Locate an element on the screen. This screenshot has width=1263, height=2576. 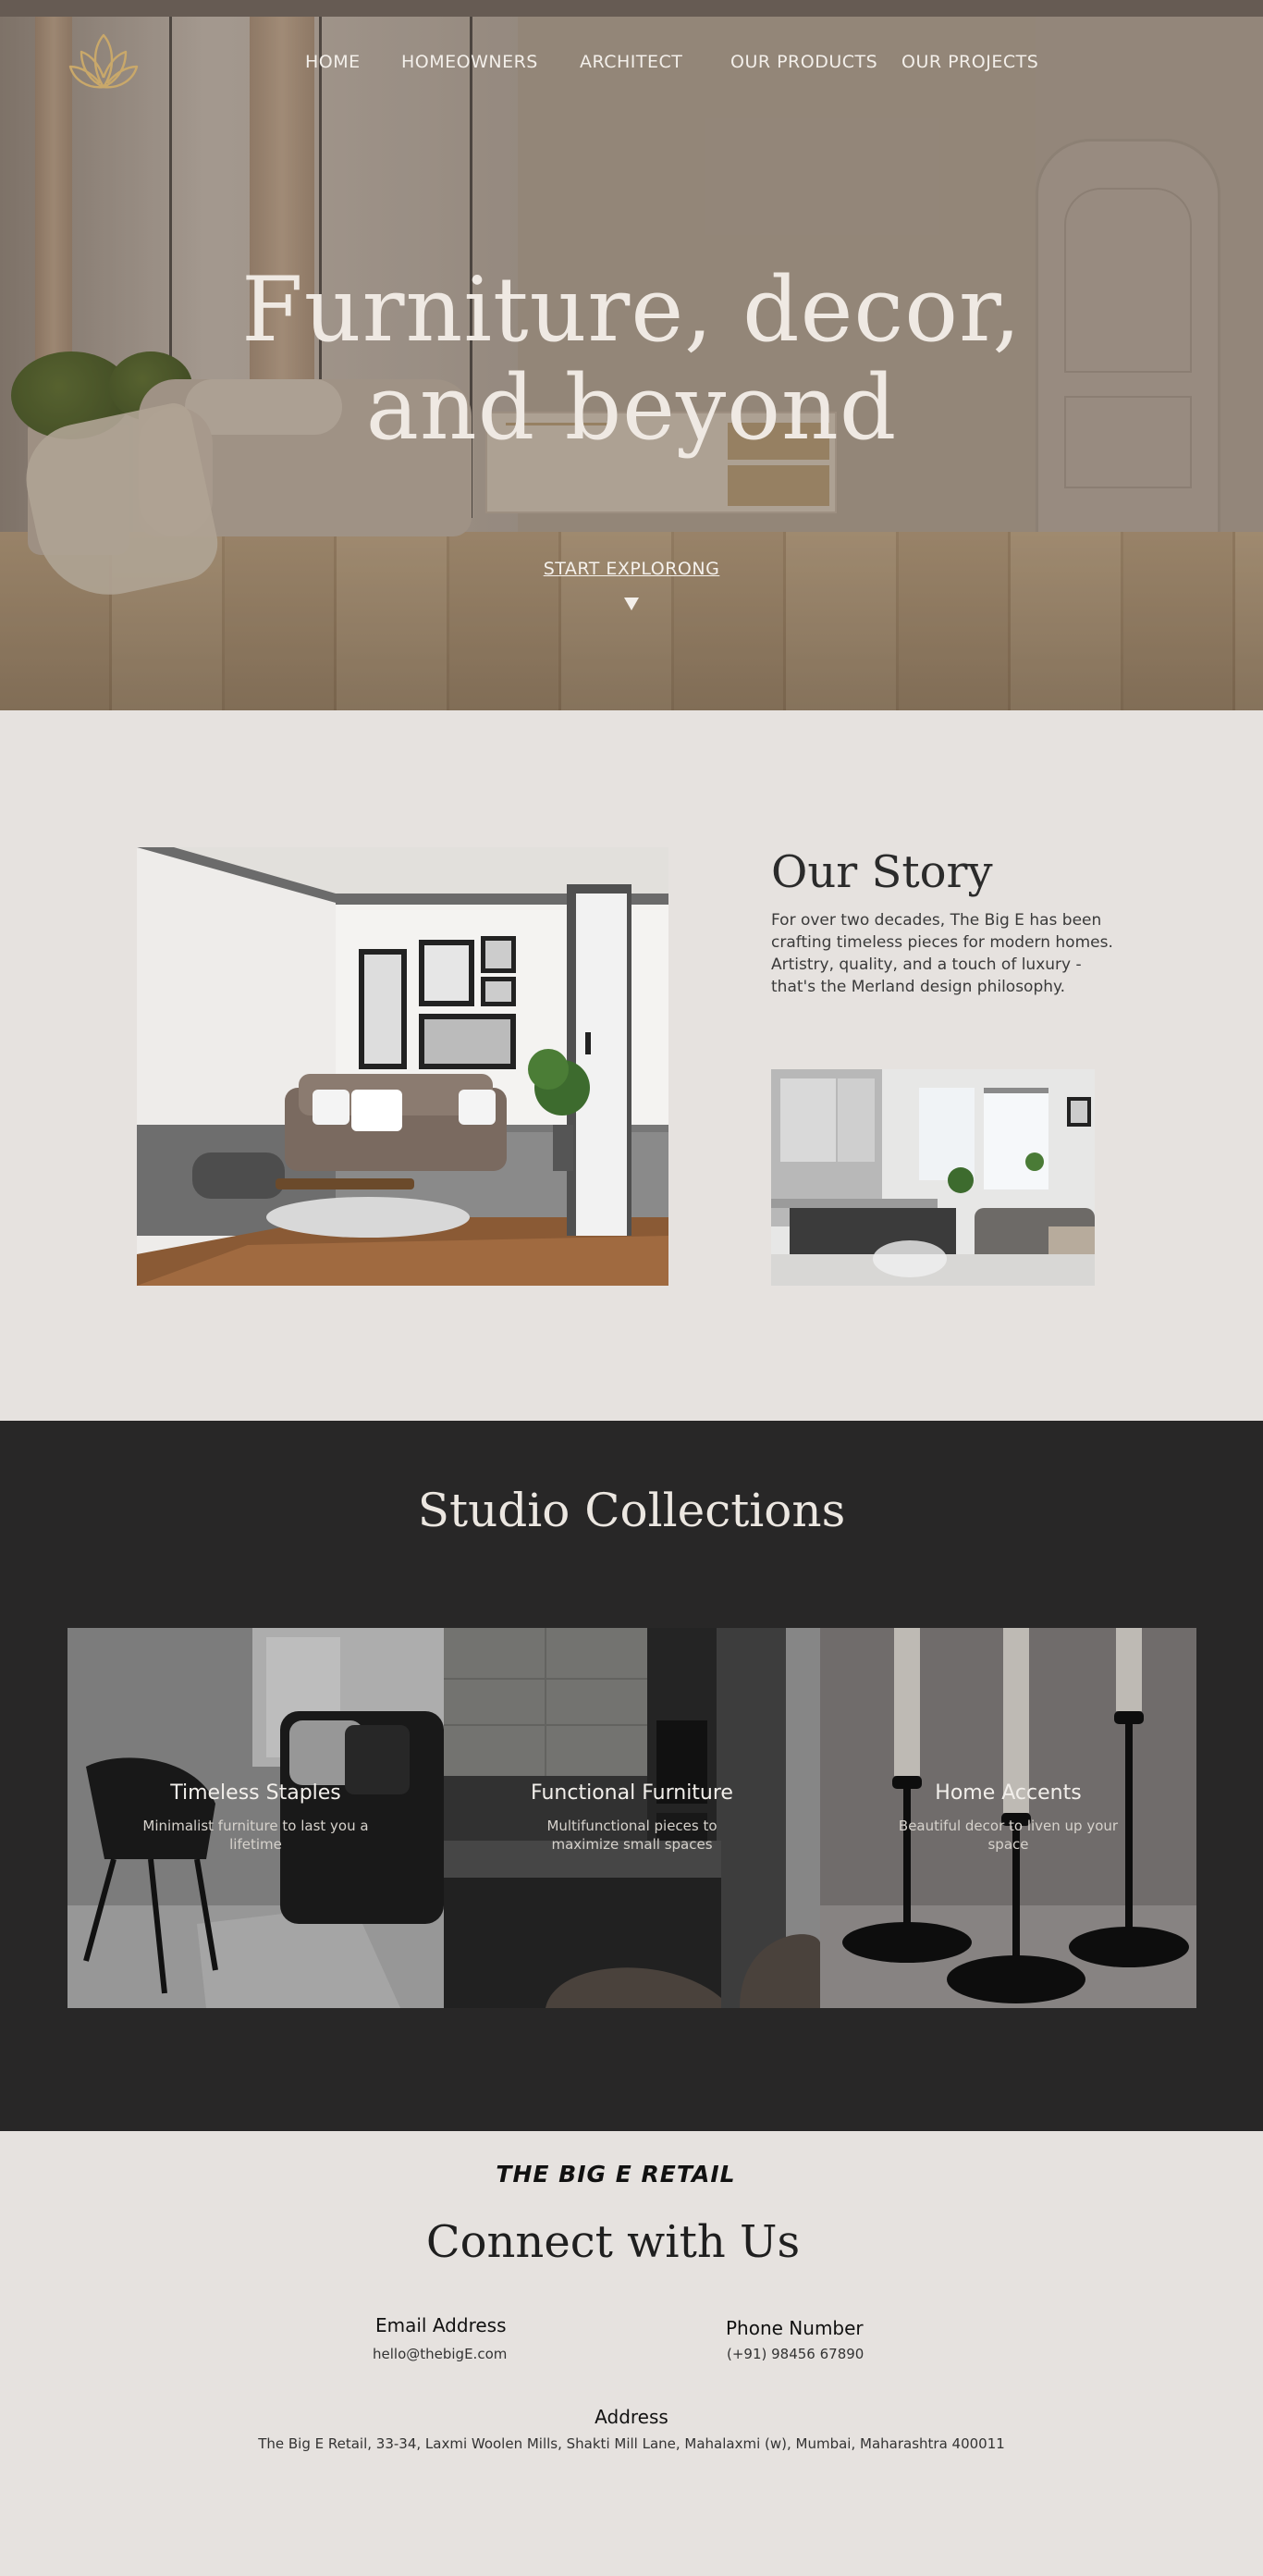
story-kitchen-image is located at coordinates (933, 1177).